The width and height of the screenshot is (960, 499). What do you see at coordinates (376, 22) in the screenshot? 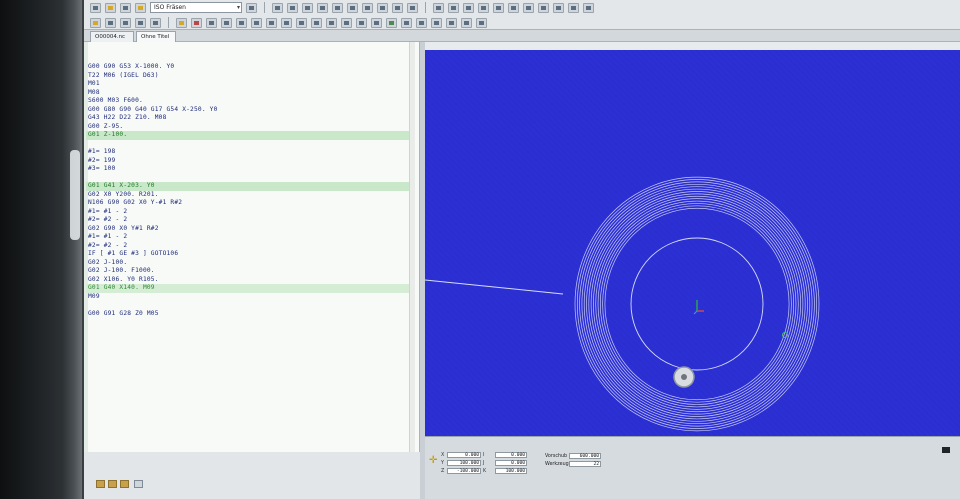
I see `view-iso-icon` at bounding box center [376, 22].